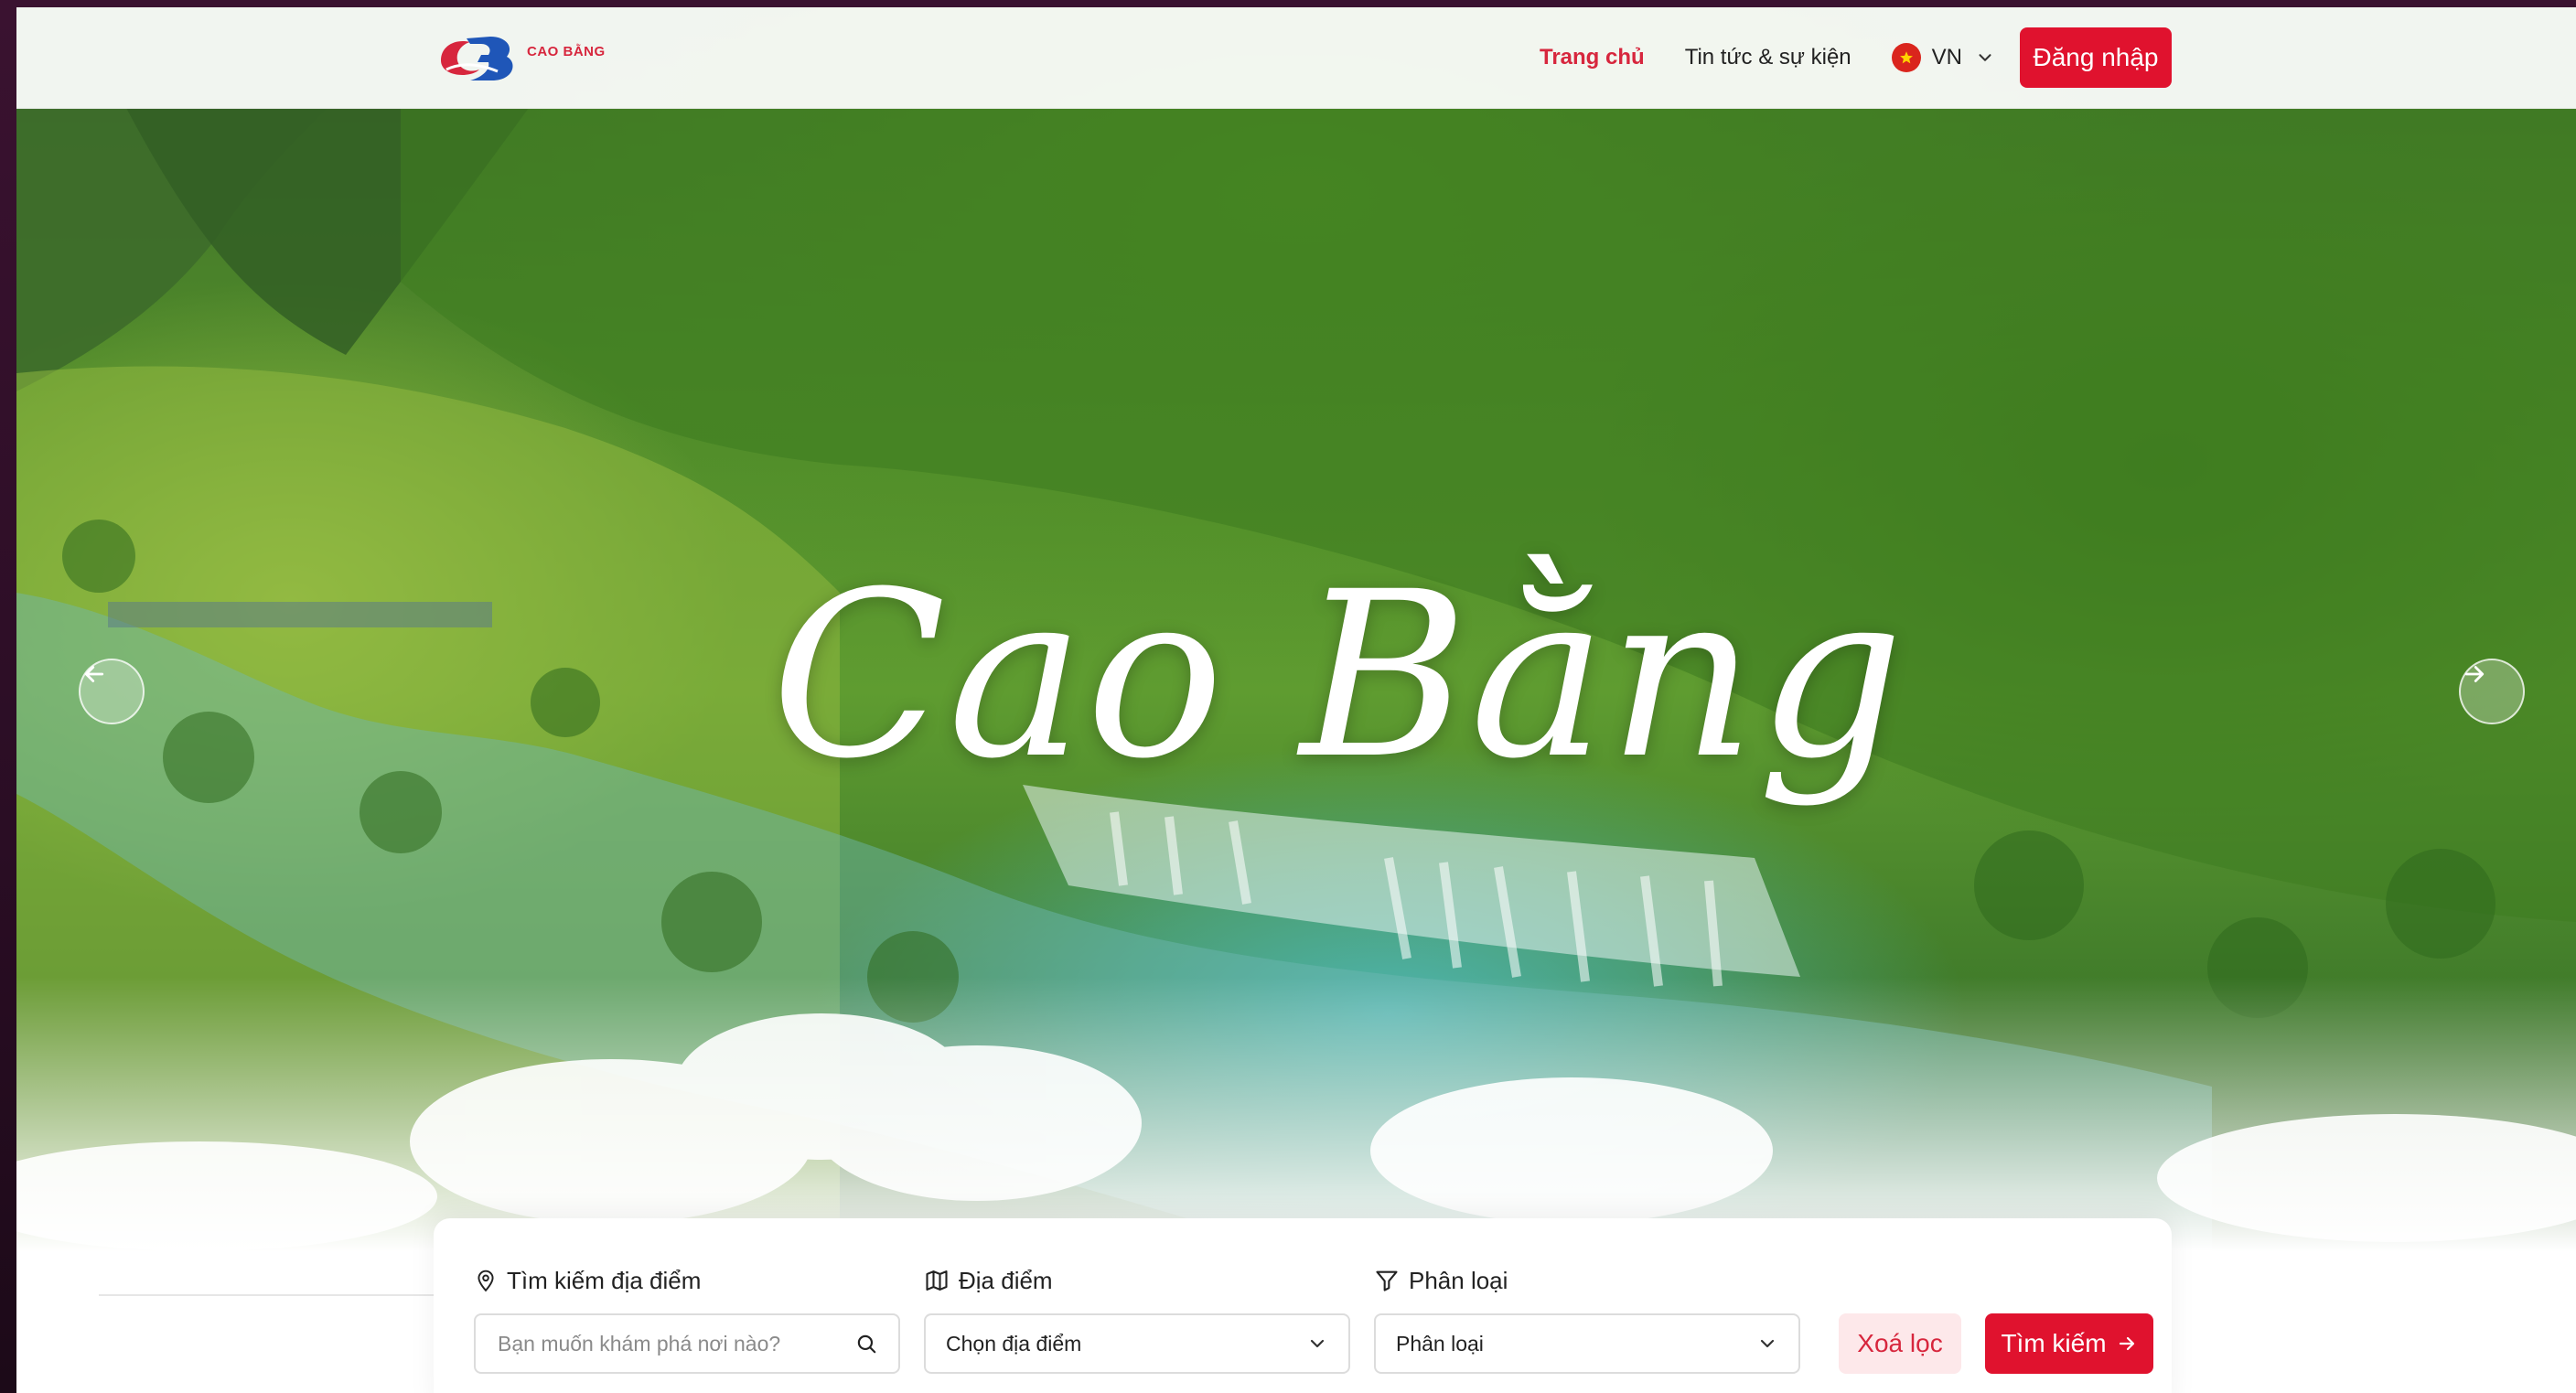  What do you see at coordinates (567, 52) in the screenshot?
I see `logo-text: CAO BẰNG` at bounding box center [567, 52].